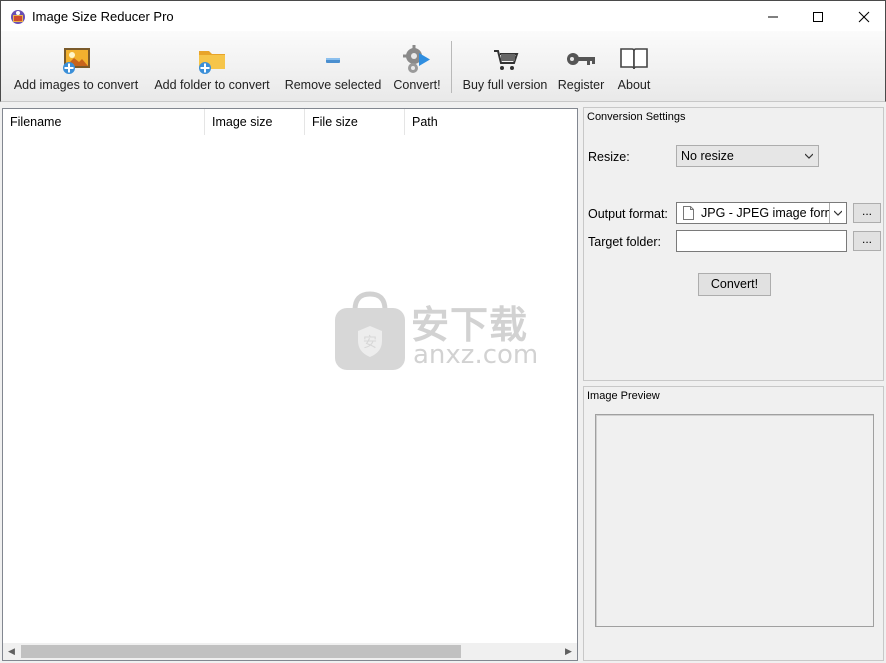  What do you see at coordinates (768, 213) in the screenshot?
I see `output-format-value: JPG - JPEG image form` at bounding box center [768, 213].